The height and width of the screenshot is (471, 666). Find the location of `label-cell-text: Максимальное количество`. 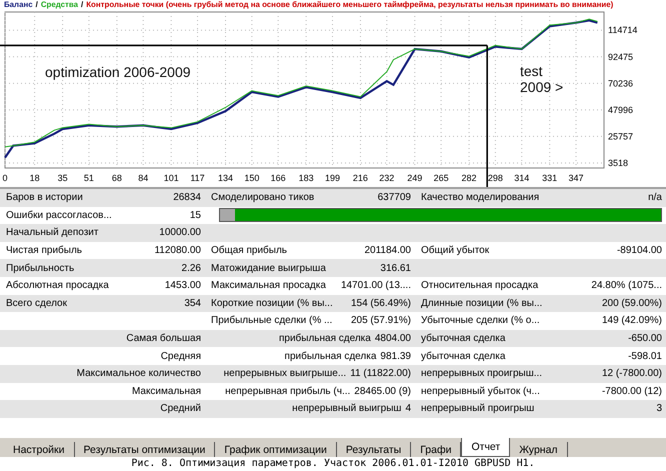

label-cell-text: Максимальное количество is located at coordinates (138, 374).